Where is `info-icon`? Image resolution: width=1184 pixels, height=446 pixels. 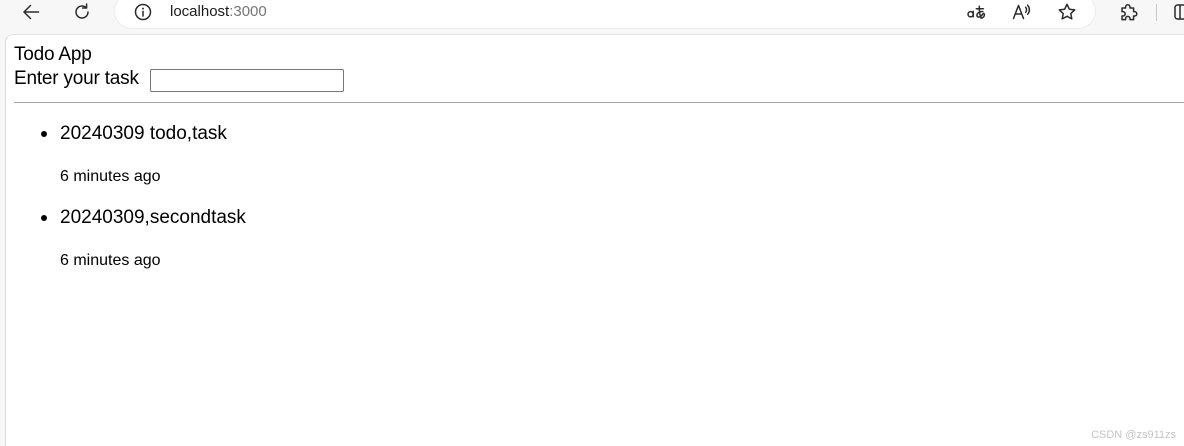 info-icon is located at coordinates (143, 12).